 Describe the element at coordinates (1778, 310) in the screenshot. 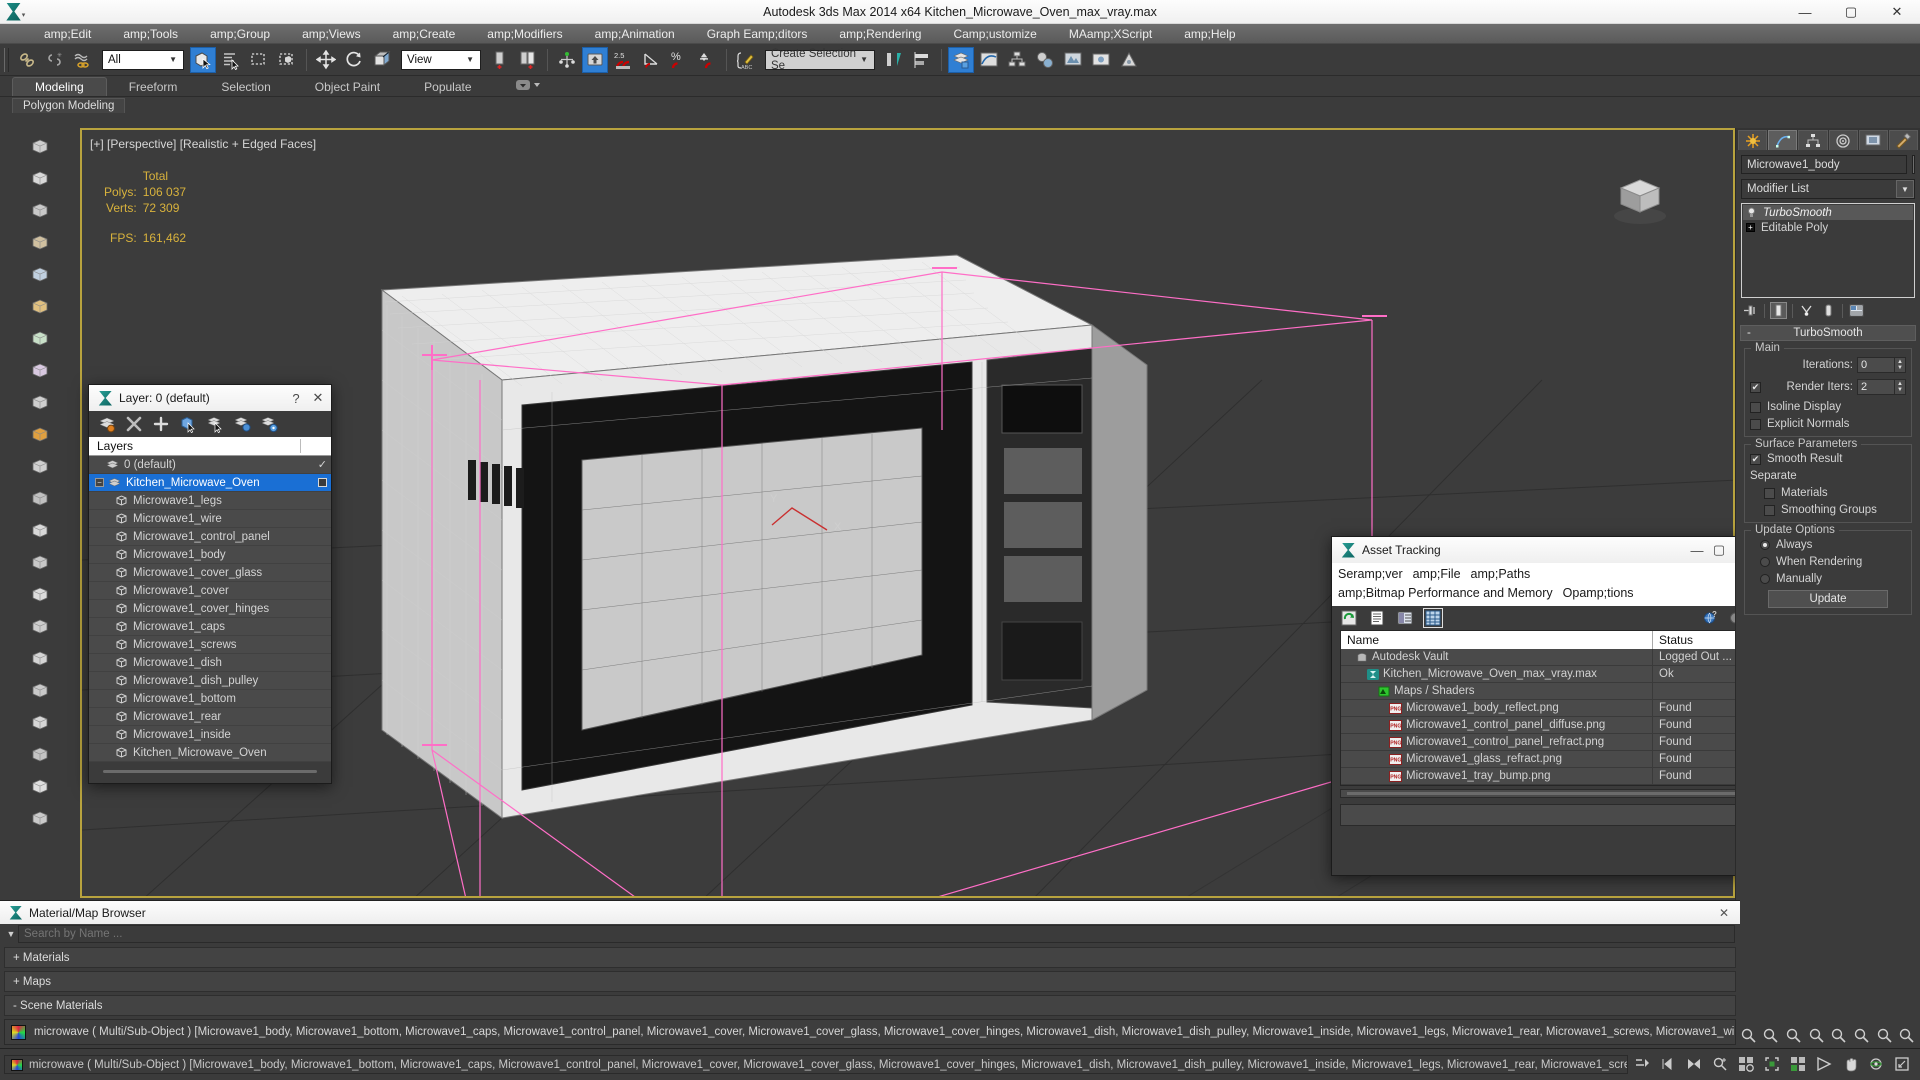

I see `show-end-result-icon` at that location.